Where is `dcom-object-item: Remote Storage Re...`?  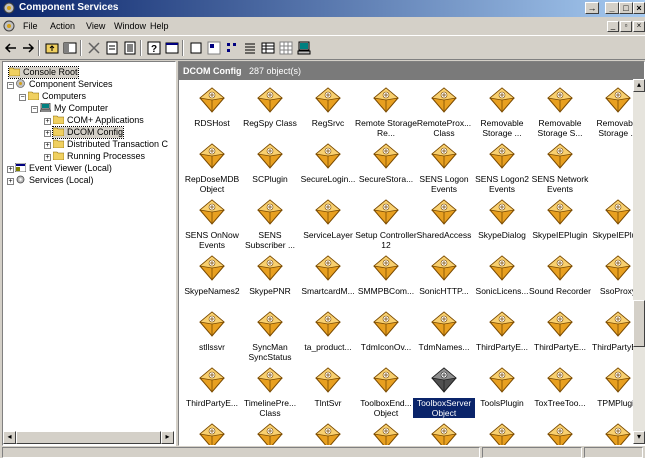
dcom-object-item: Remote Storage Re... is located at coordinates (386, 115).